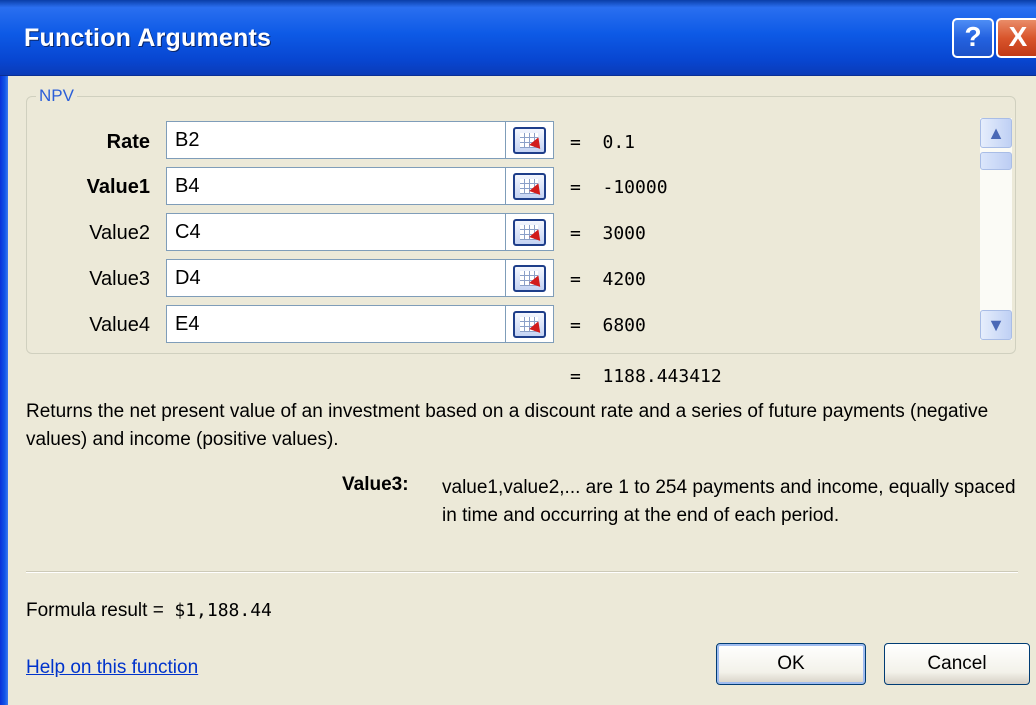 This screenshot has height=705, width=1036. What do you see at coordinates (518, 38) in the screenshot?
I see `title-bar: Function Arguments ? X` at bounding box center [518, 38].